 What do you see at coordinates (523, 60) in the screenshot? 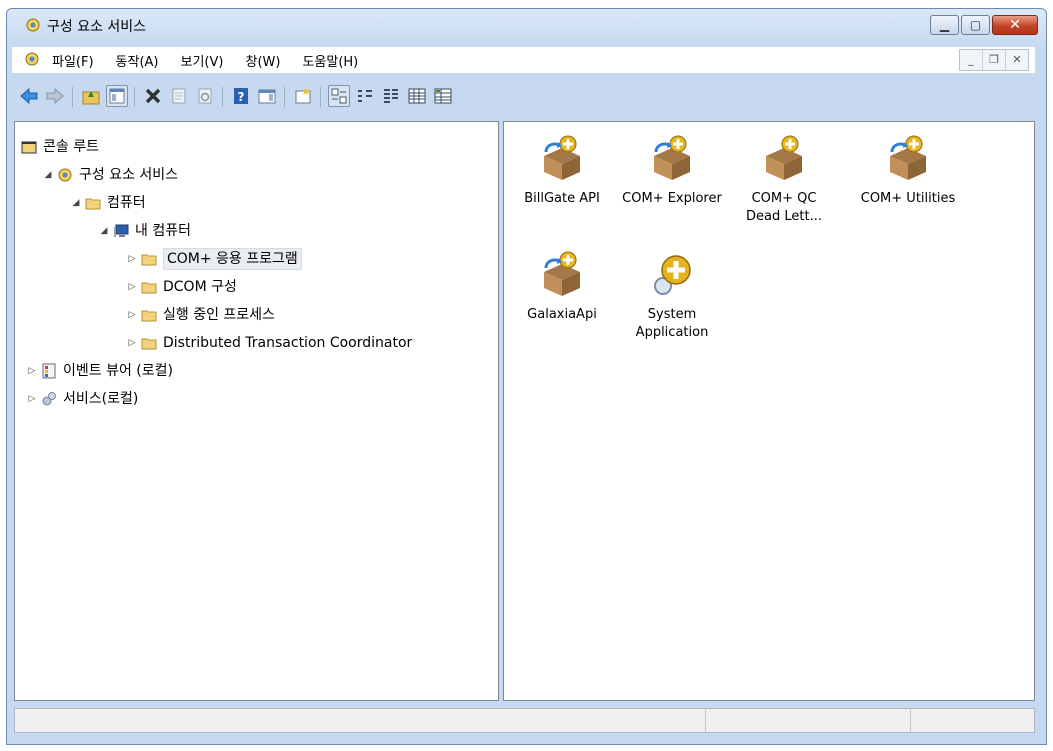
I see `menu-bar: 파일(F) 동작(A) 보기(V) 창(W) 도움말(H) _ ❐ ✕` at bounding box center [523, 60].